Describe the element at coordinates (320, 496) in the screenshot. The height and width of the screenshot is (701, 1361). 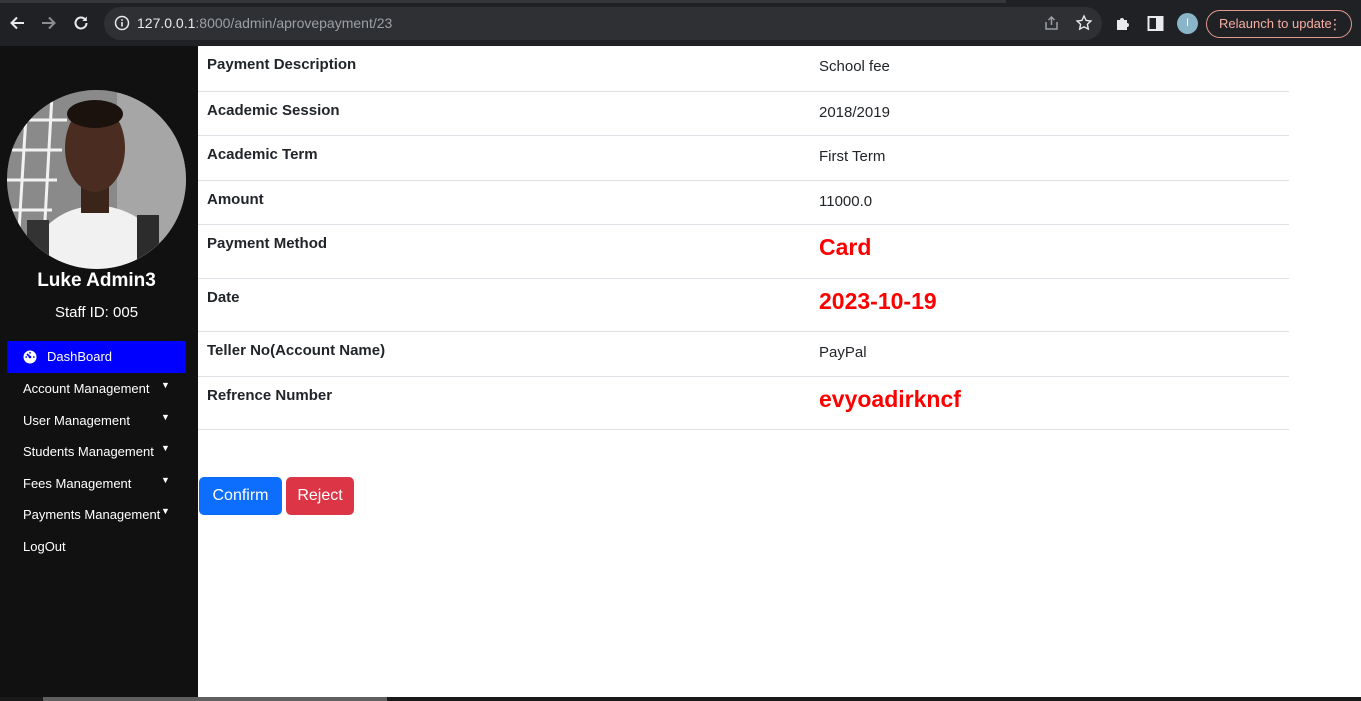
I see `reject-button: Reject` at that location.